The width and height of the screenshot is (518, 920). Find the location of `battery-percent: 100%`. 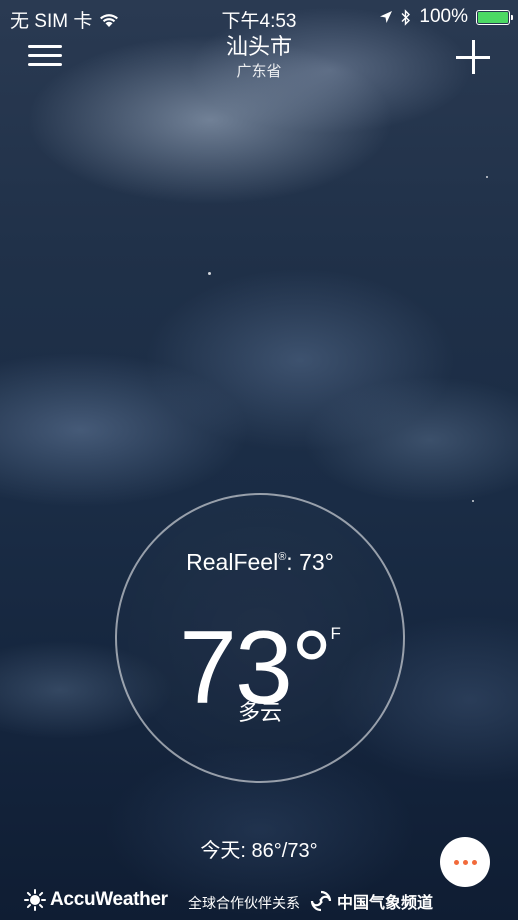

battery-percent: 100% is located at coordinates (443, 16).